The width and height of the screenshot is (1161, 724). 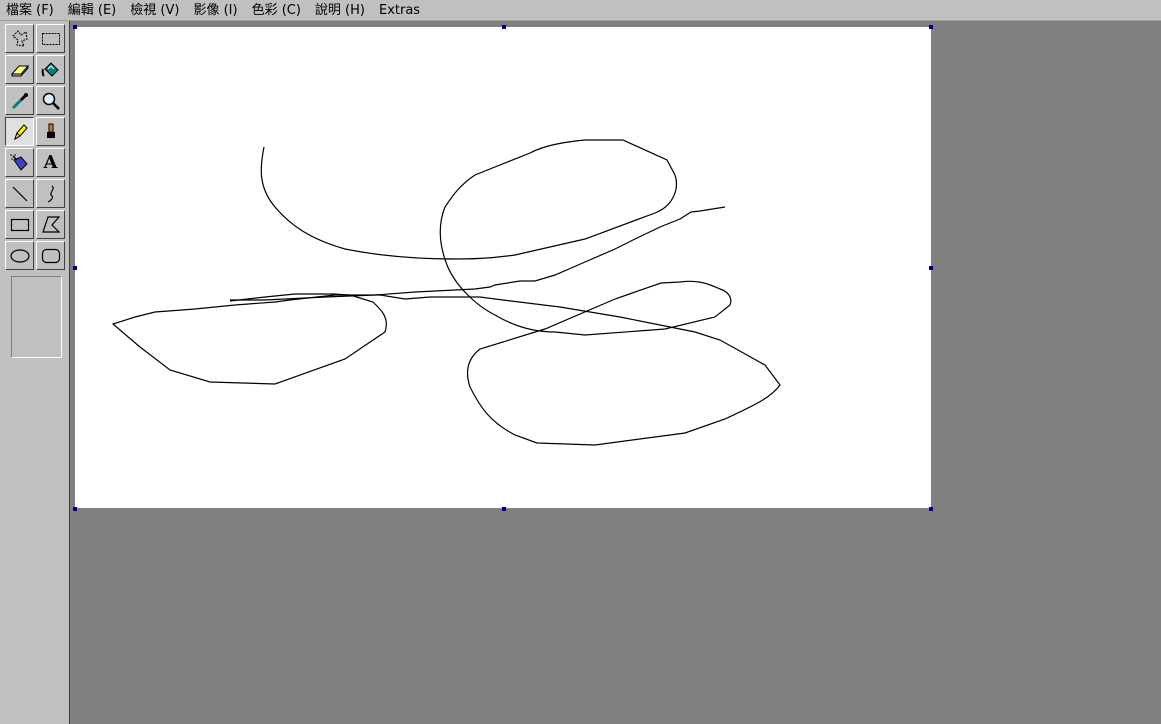 What do you see at coordinates (931, 509) in the screenshot?
I see `resize-handle-bottom-right` at bounding box center [931, 509].